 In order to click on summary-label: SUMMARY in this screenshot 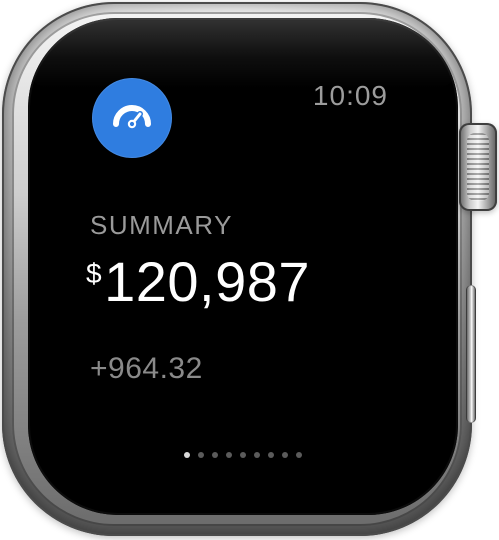, I will do `click(161, 225)`.